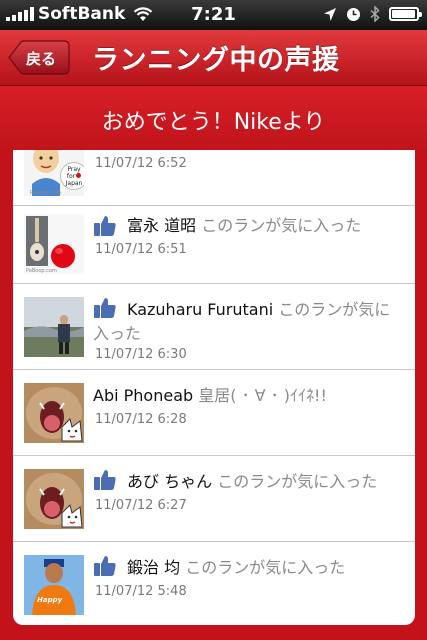 The width and height of the screenshot is (427, 640). I want to click on cheer-action: 皇居( ･ ∀ ･ )ｲｲﾈ!!, so click(262, 395).